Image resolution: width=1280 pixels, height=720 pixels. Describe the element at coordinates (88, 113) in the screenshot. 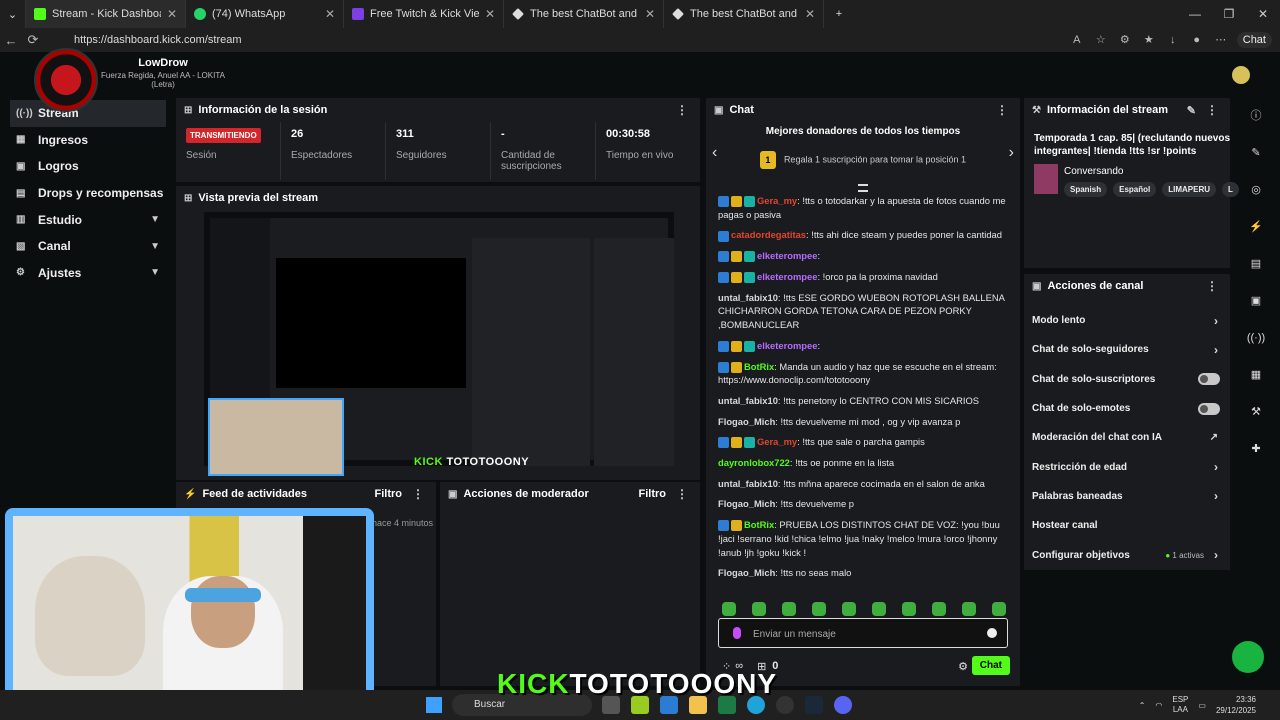

I see `sidebar-item-stream: ((·)) Stream` at that location.